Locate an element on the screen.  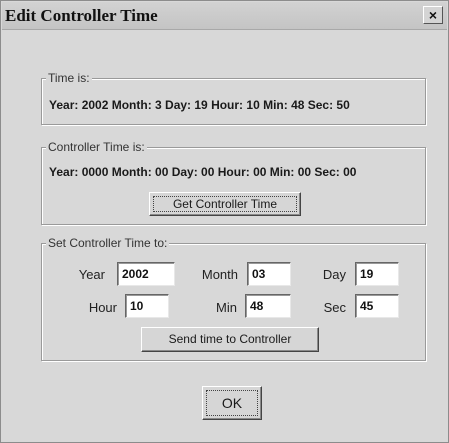
close-button: × is located at coordinates (433, 15).